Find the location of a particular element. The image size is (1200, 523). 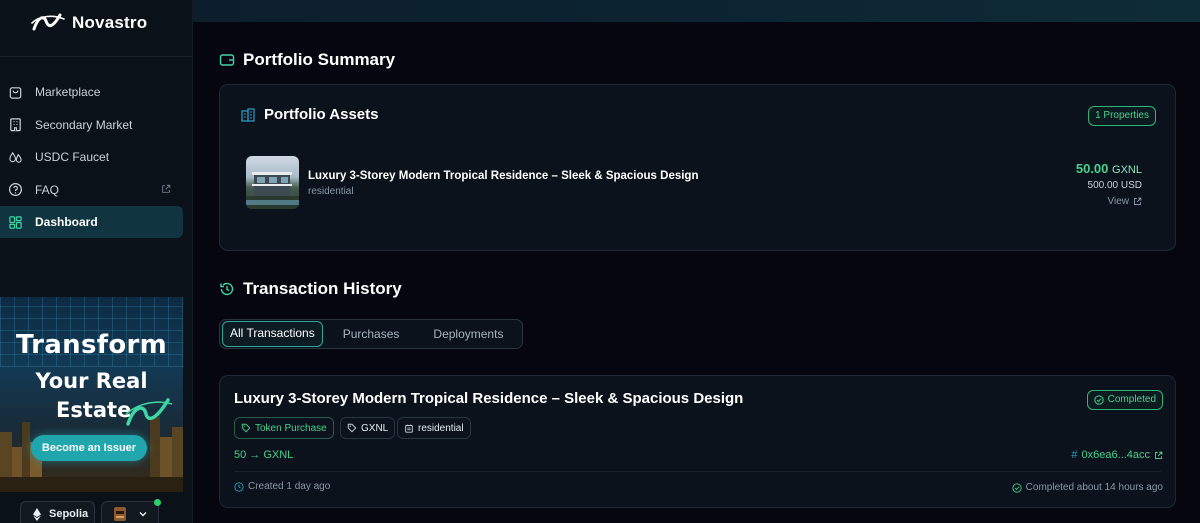

transaction-completed-time: Completed about 14 hours ago is located at coordinates (1087, 487).